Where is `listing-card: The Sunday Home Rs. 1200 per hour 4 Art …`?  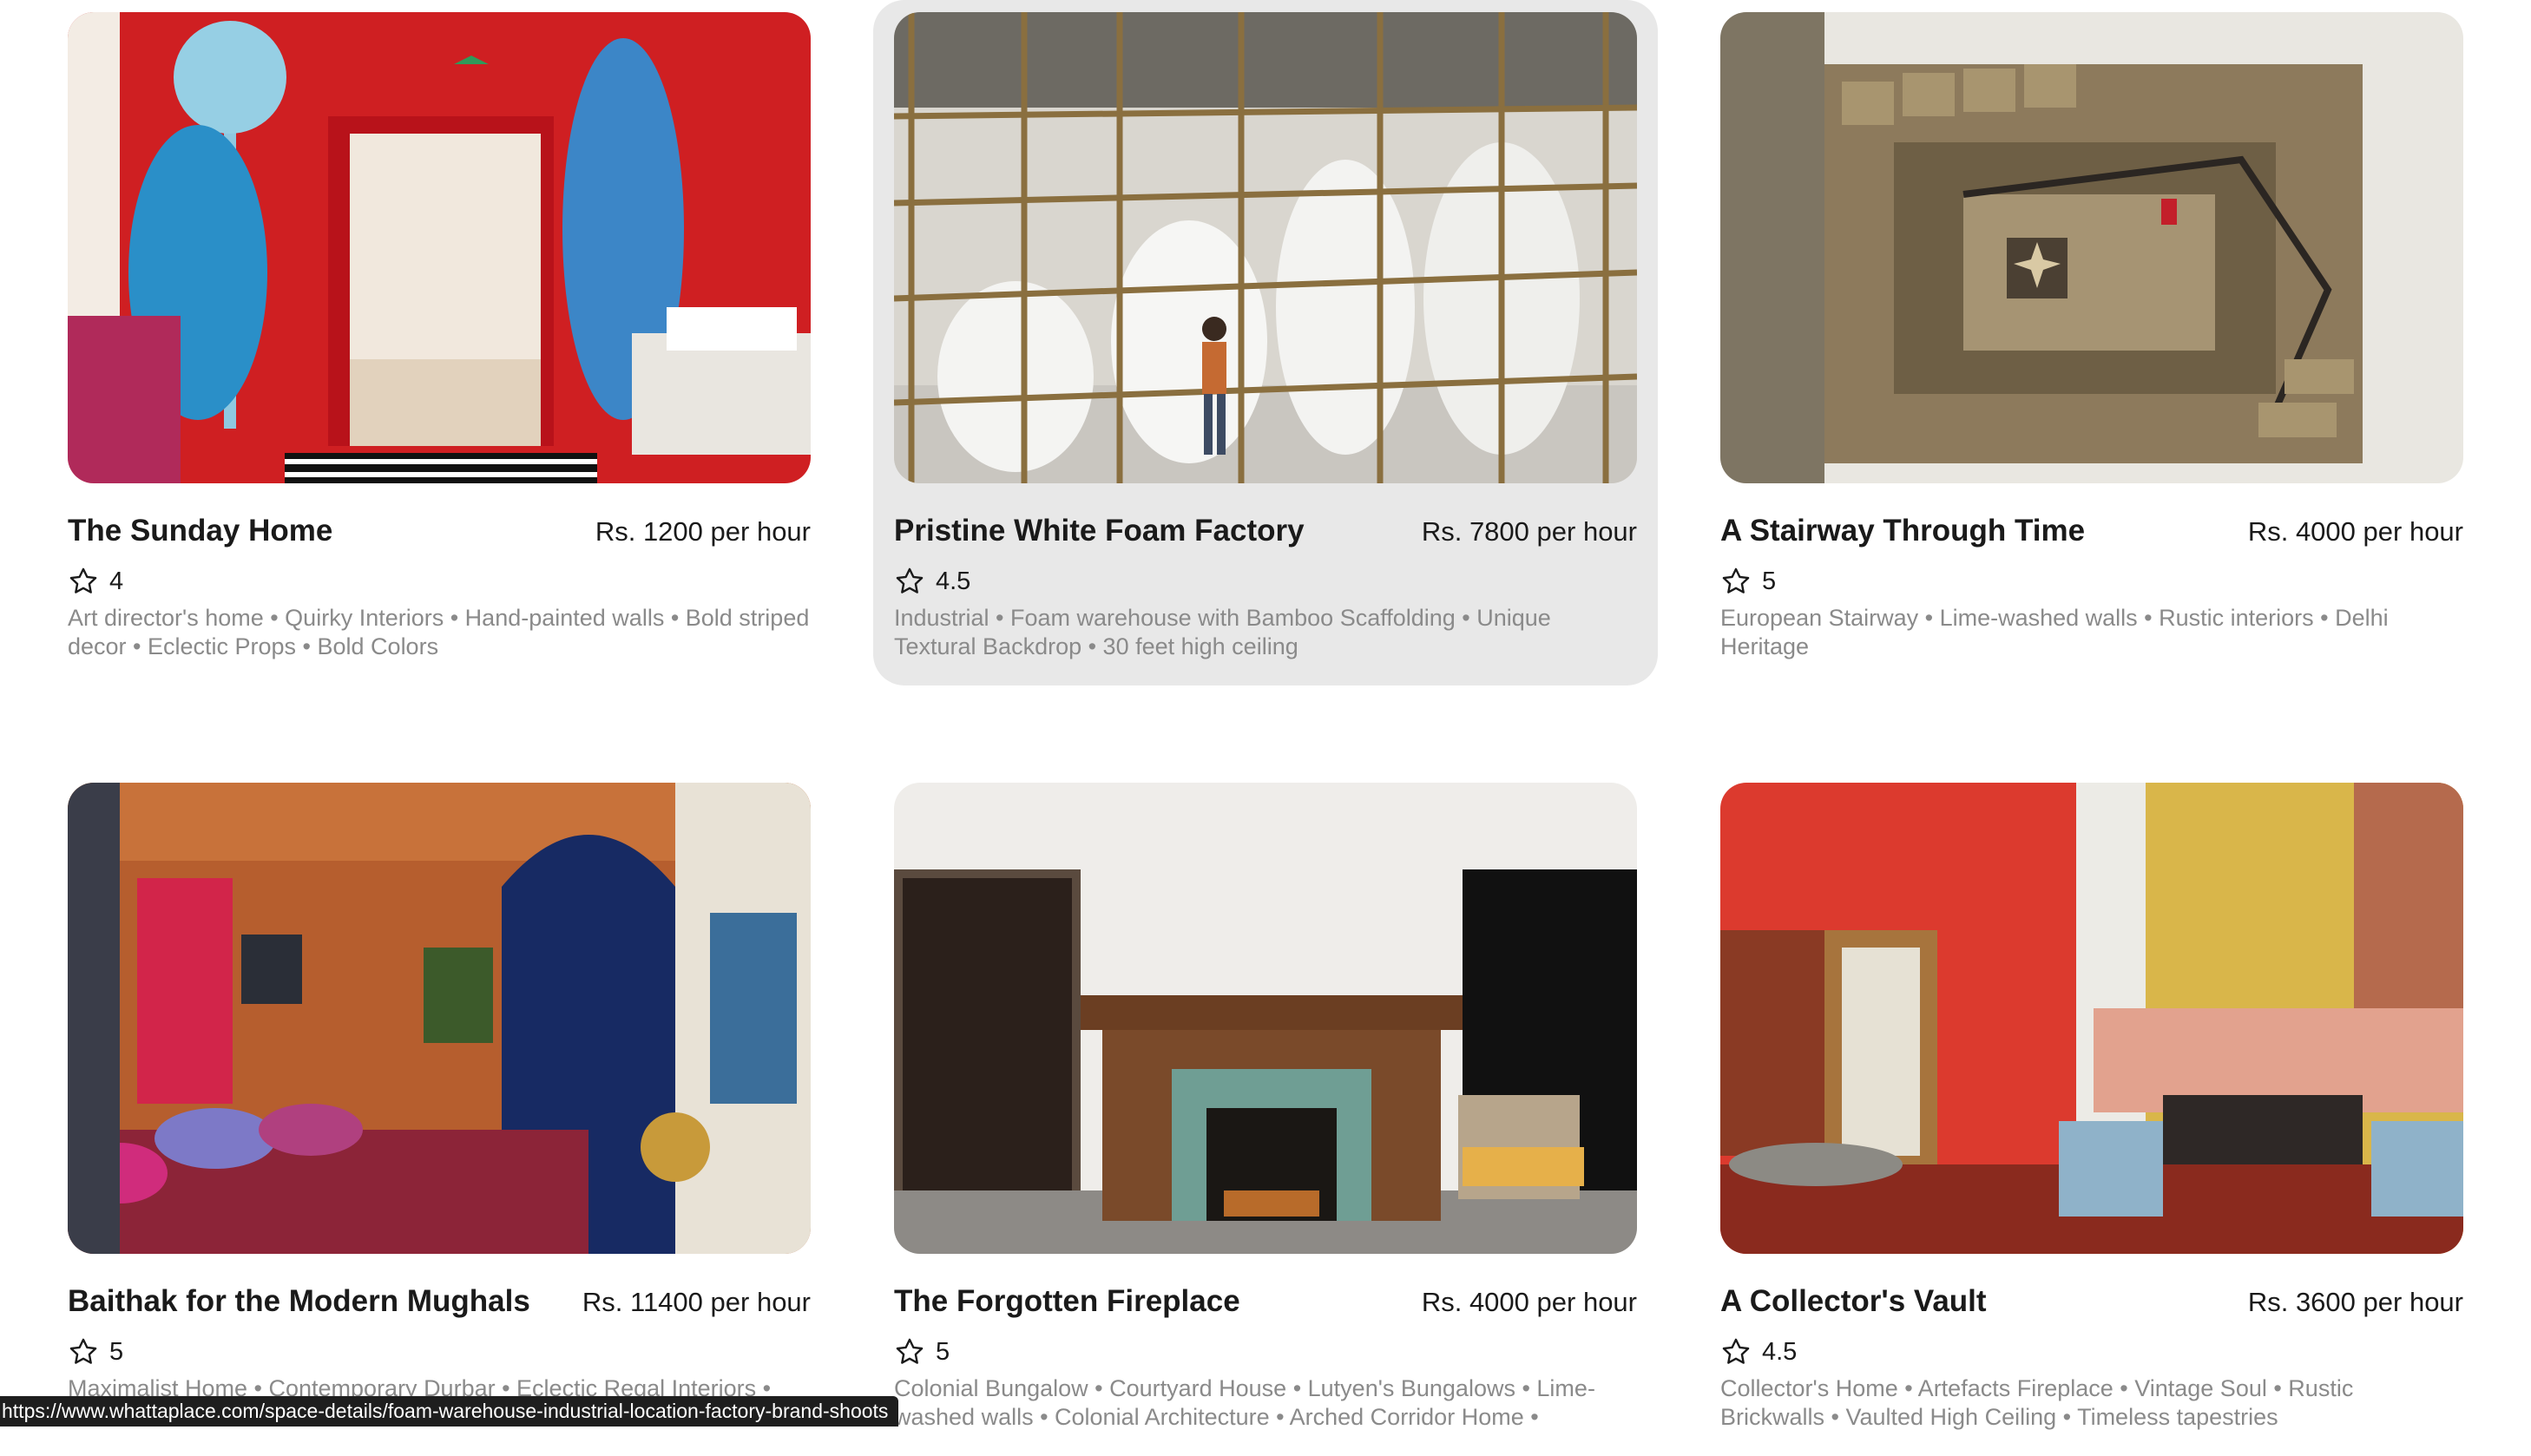
listing-card: The Sunday Home Rs. 1200 per hour 4 Art … is located at coordinates (440, 342).